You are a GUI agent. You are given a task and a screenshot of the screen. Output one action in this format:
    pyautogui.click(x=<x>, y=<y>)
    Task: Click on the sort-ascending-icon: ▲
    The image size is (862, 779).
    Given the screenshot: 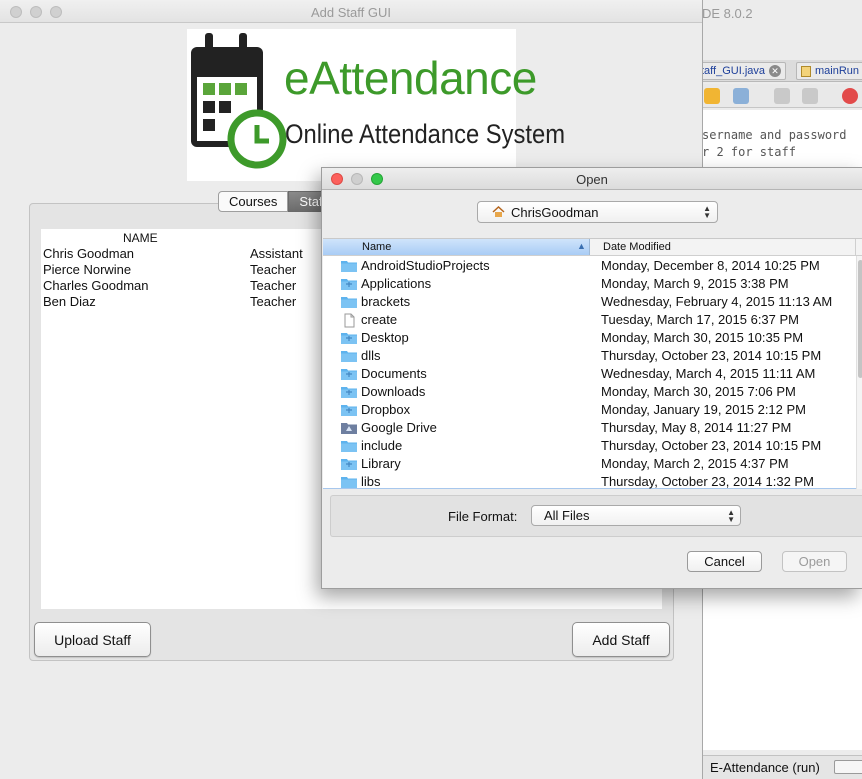 What is the action you would take?
    pyautogui.click(x=581, y=246)
    